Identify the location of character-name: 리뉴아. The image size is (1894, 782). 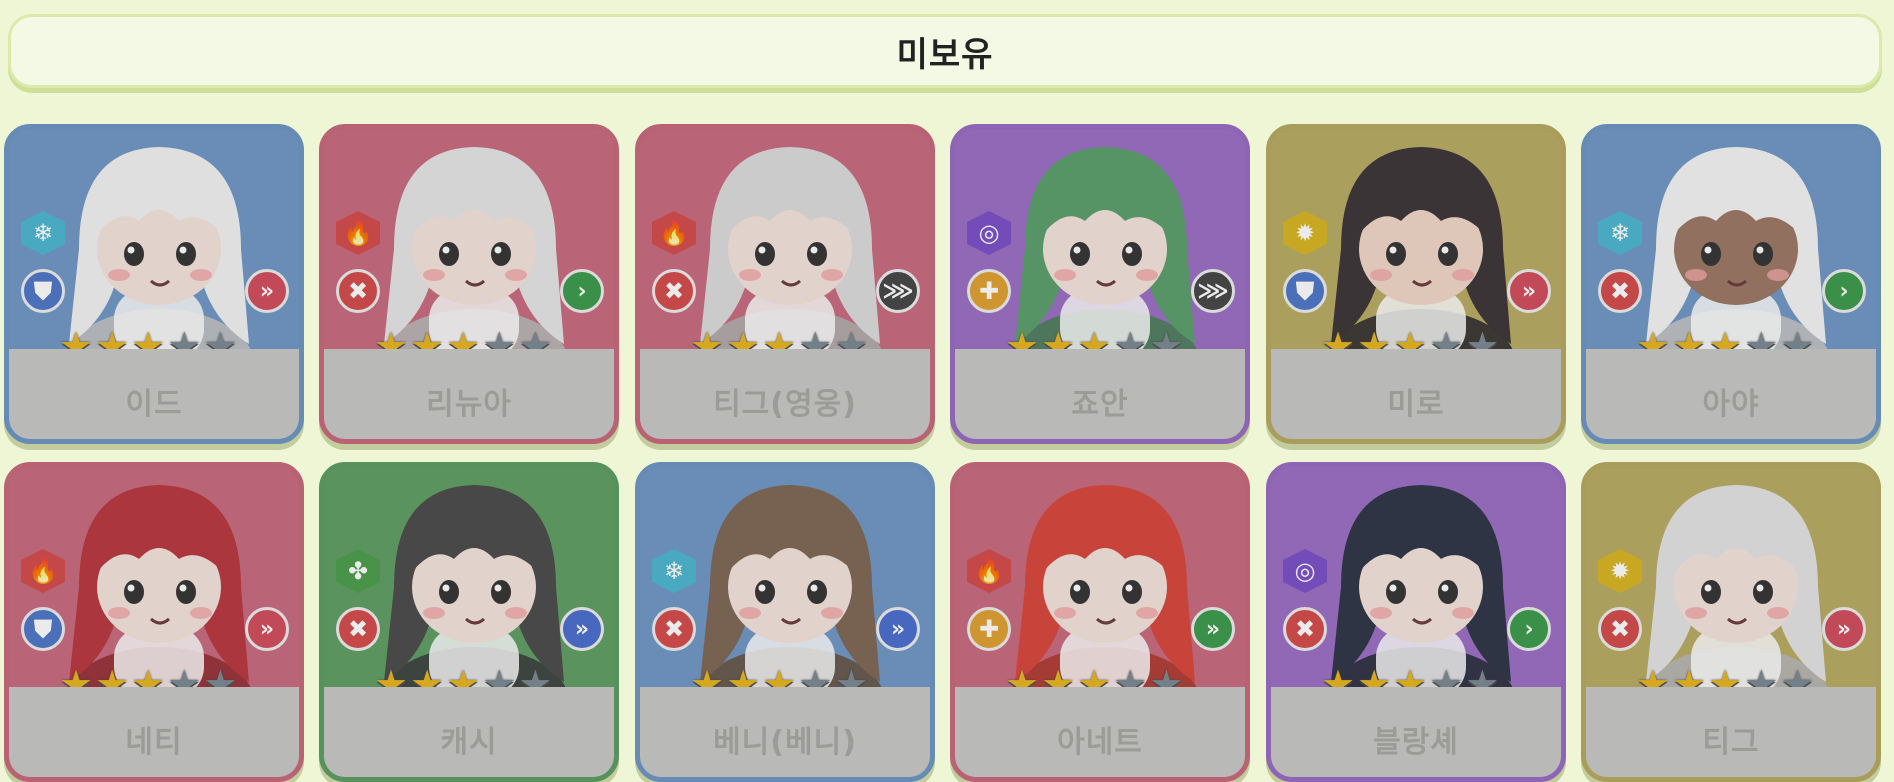
(469, 404).